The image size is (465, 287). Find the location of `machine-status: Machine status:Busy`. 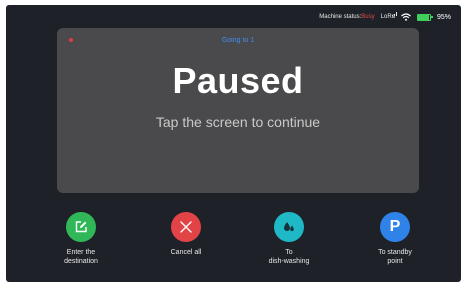

machine-status: Machine status:Busy is located at coordinates (346, 17).